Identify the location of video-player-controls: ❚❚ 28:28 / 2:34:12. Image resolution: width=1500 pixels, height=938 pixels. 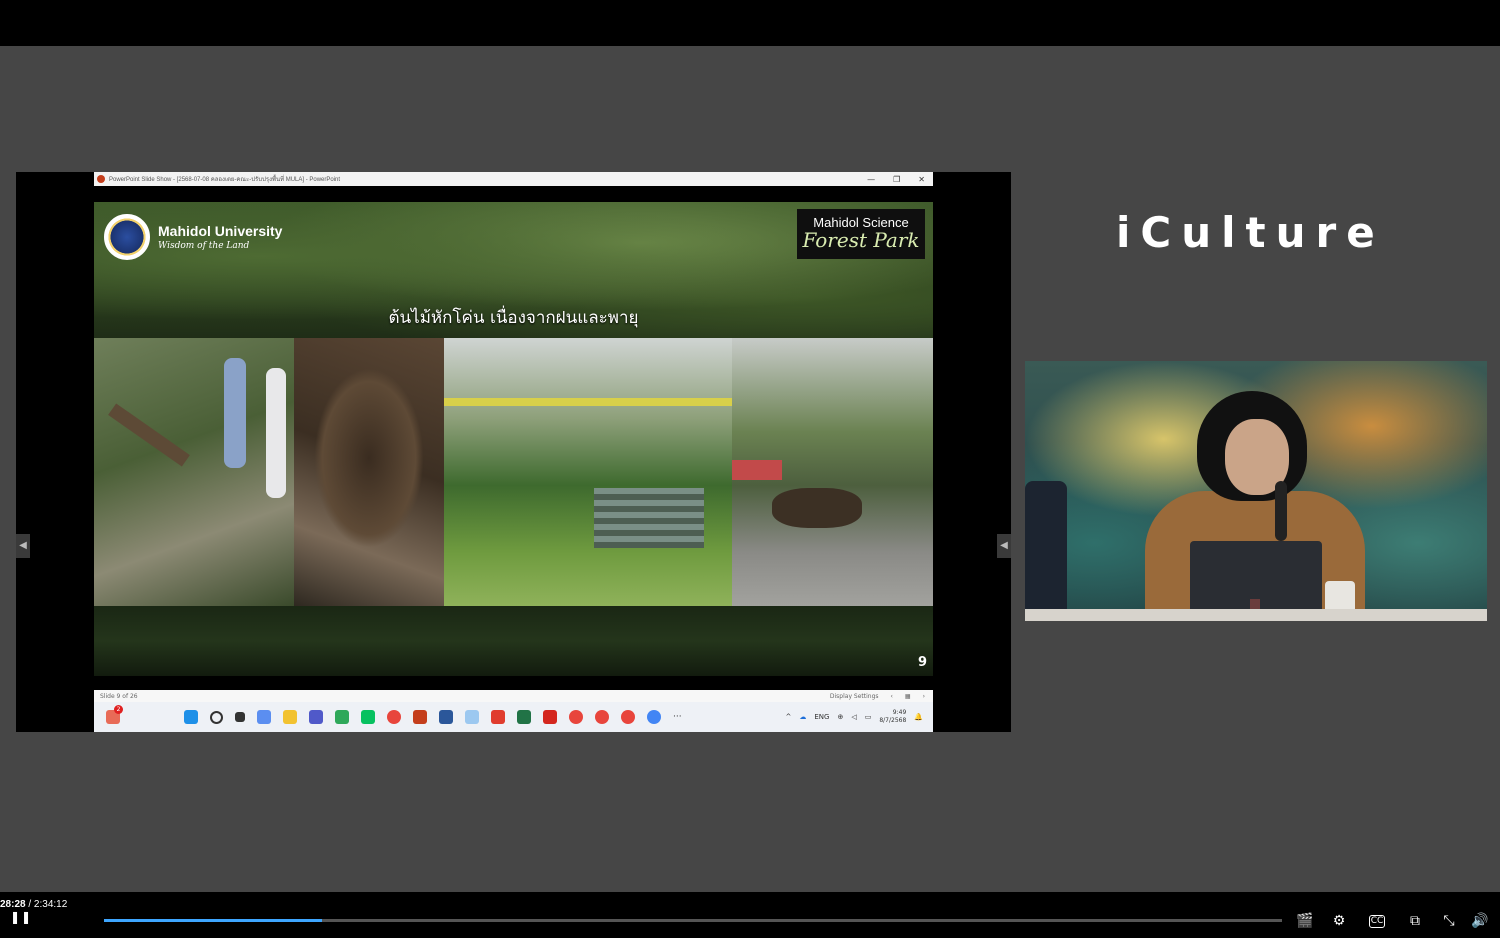
(750, 915).